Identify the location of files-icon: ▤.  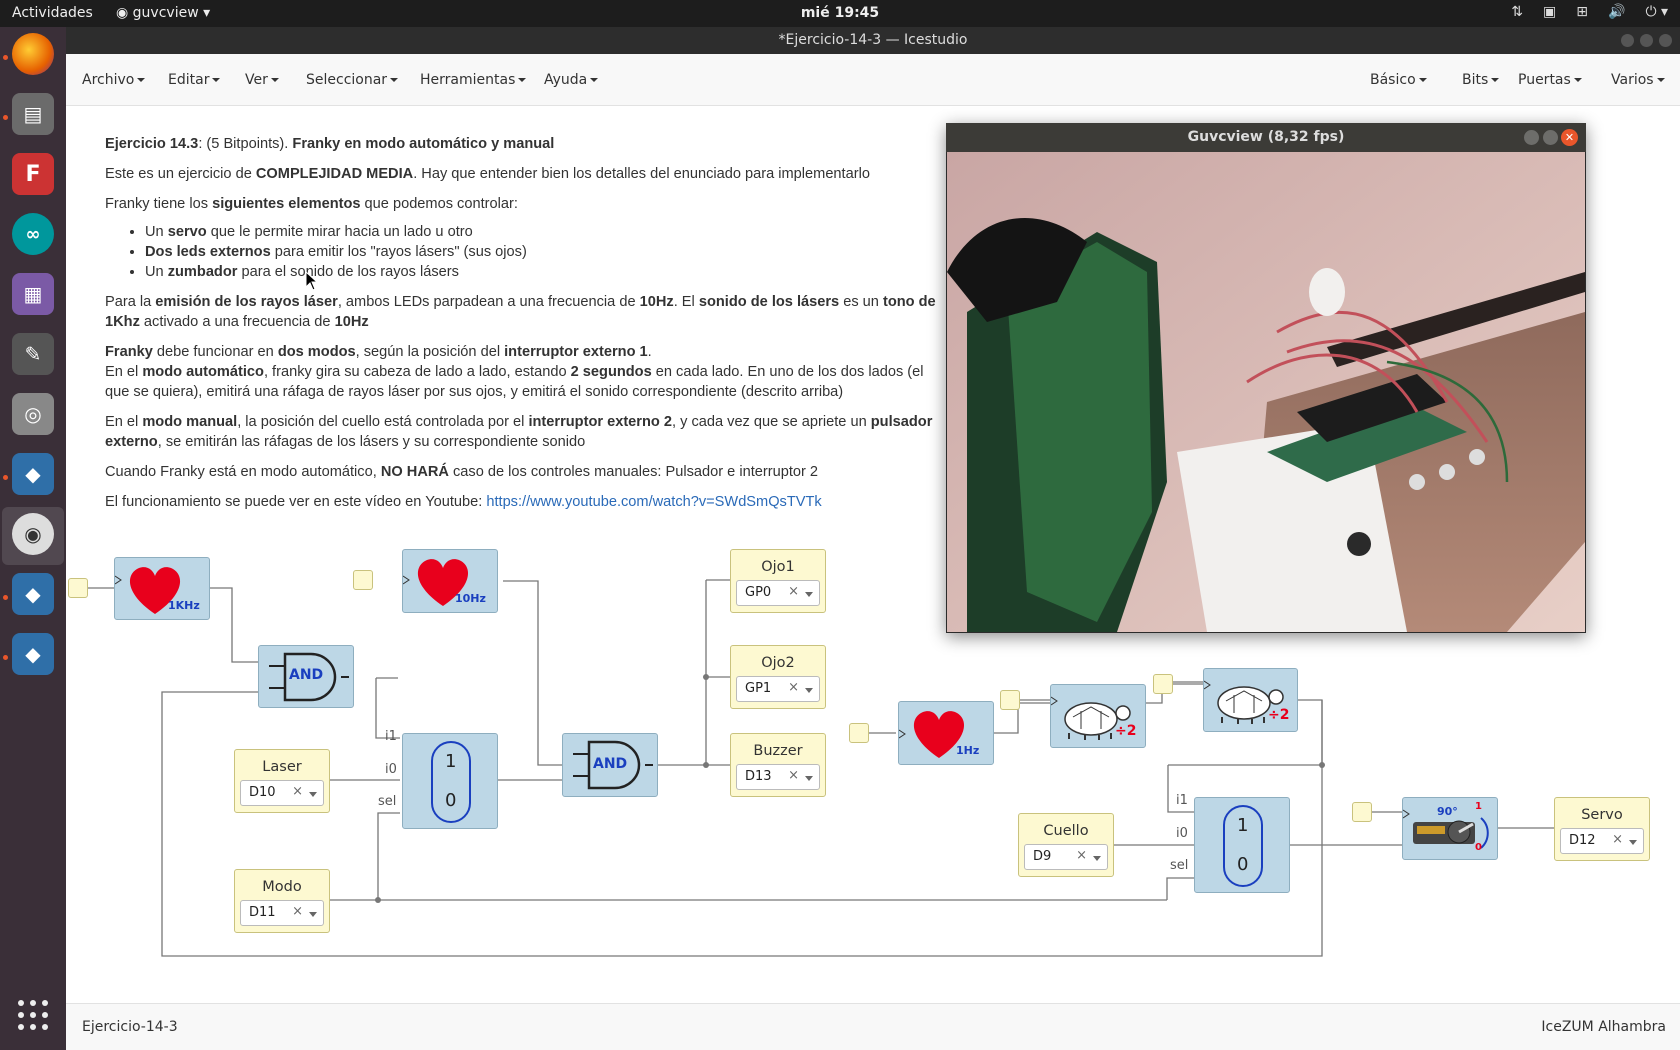
(33, 114).